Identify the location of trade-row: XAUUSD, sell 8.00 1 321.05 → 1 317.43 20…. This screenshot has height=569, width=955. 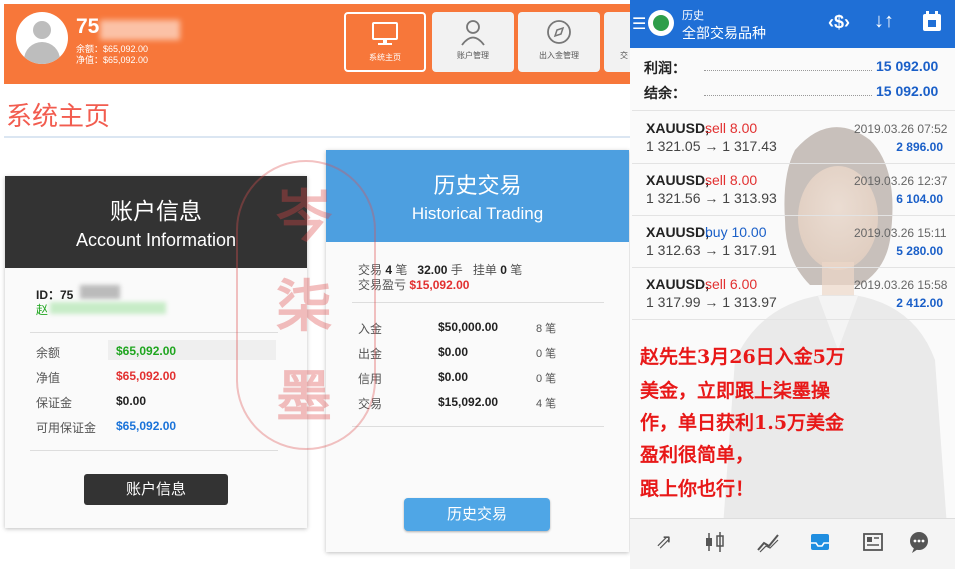
(793, 136).